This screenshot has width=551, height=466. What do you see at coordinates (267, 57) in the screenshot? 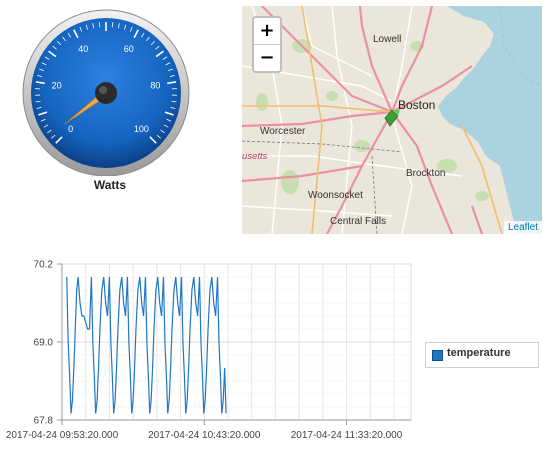
I see `zoom-out-button: −` at bounding box center [267, 57].